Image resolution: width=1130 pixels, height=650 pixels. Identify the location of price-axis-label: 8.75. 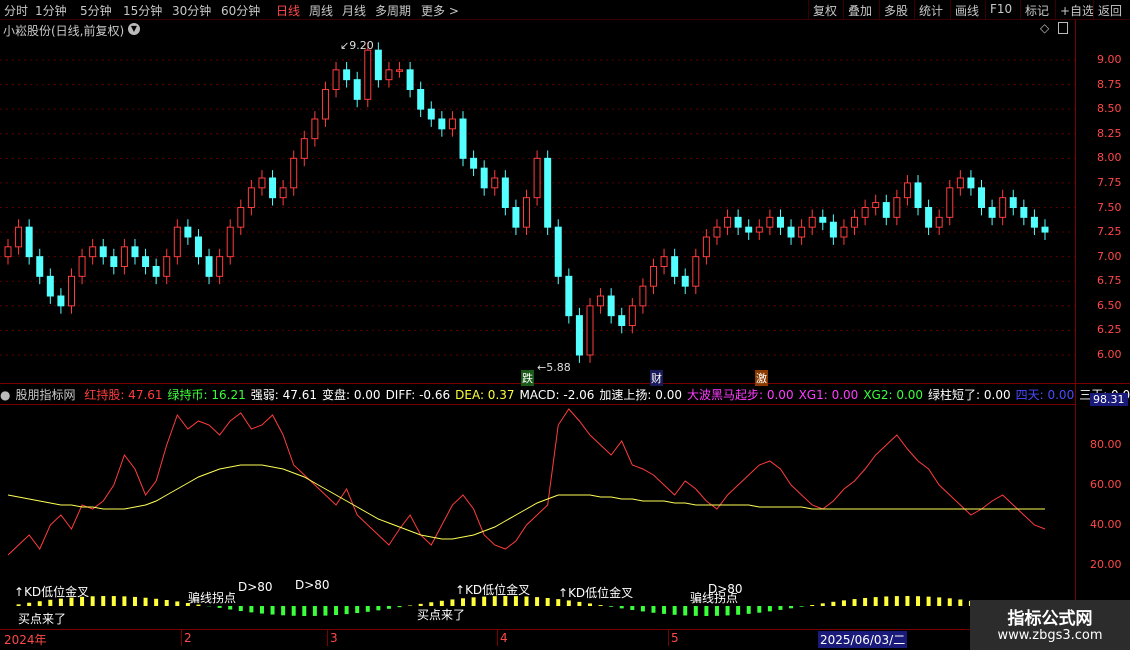
(1109, 84).